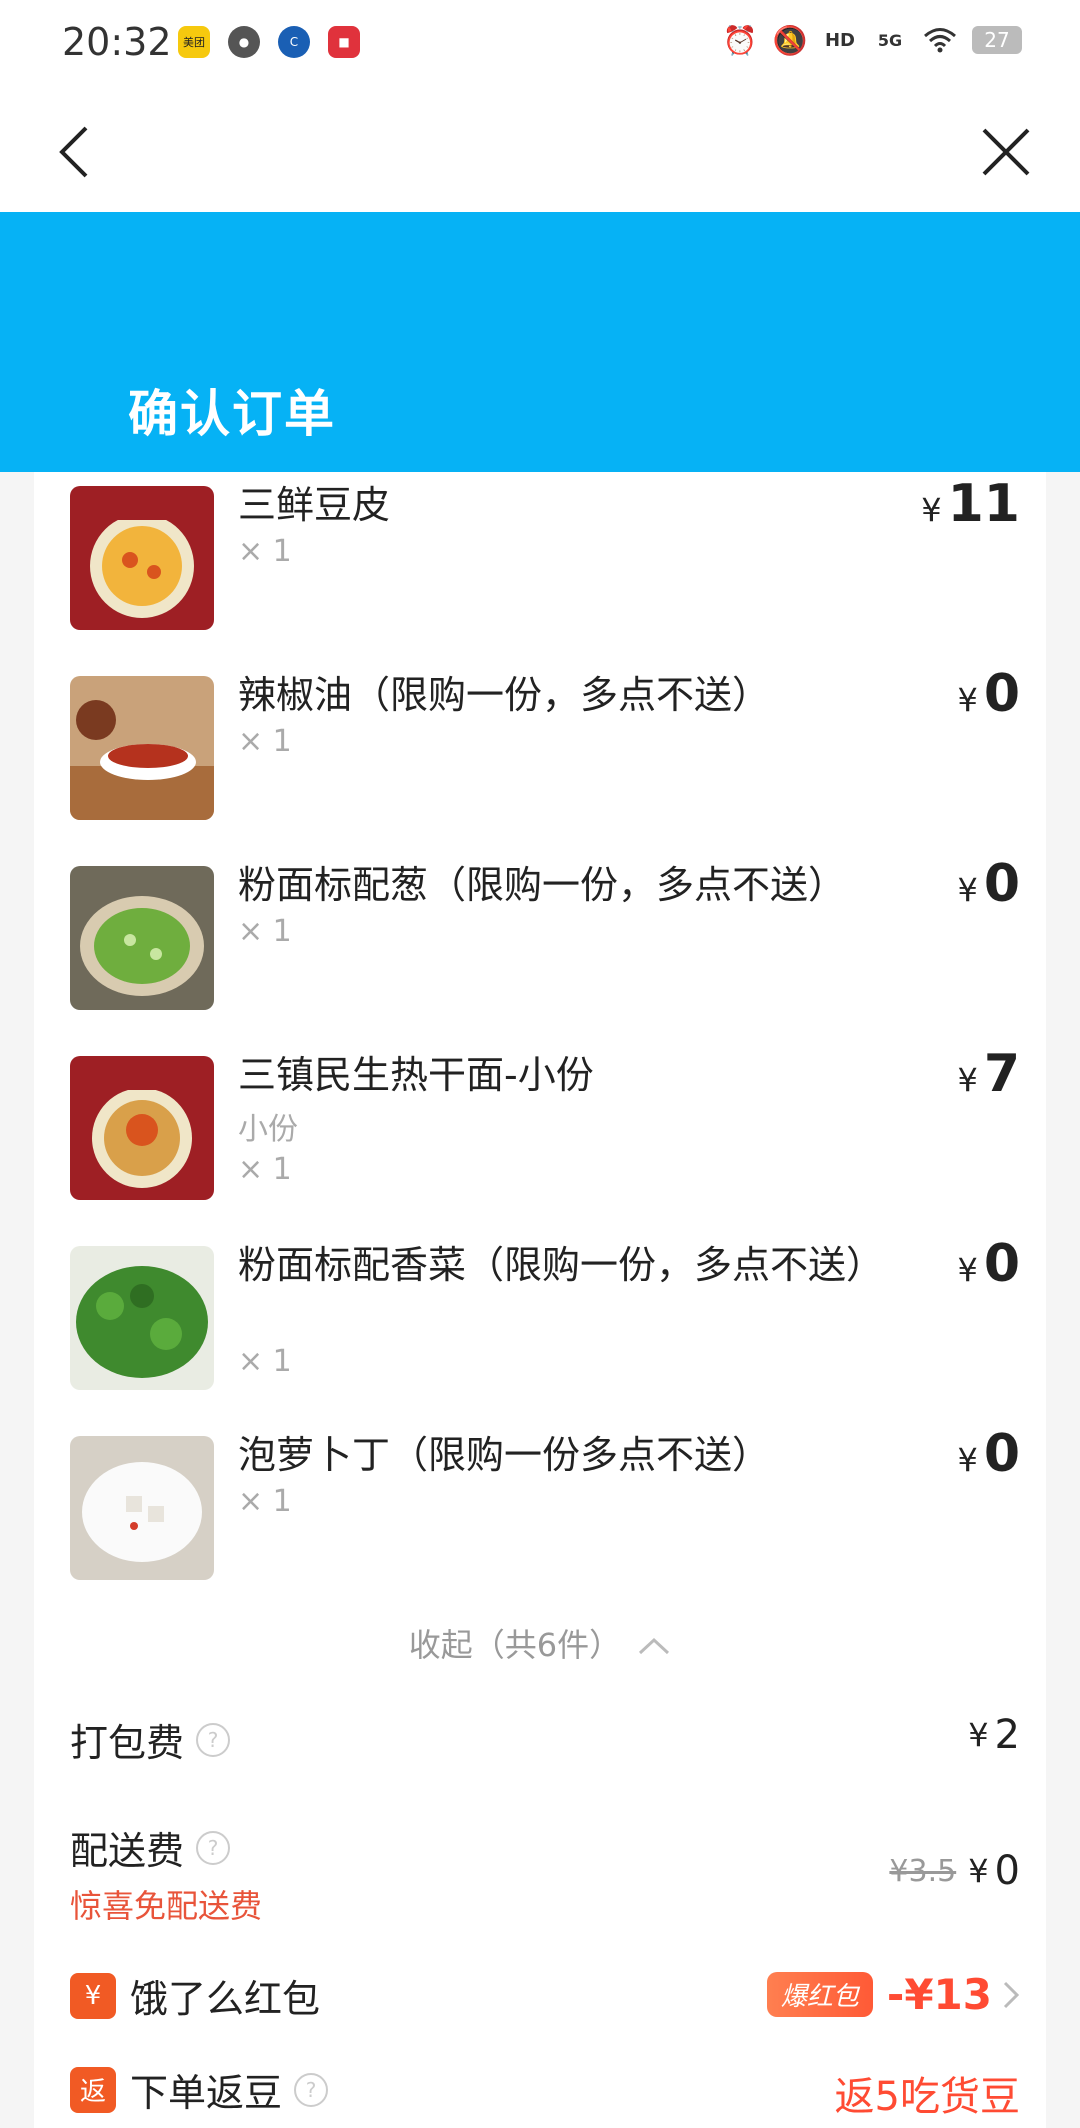 This screenshot has width=1080, height=2128. What do you see at coordinates (225, 1999) in the screenshot?
I see `red-packet-label: 饿了么红包` at bounding box center [225, 1999].